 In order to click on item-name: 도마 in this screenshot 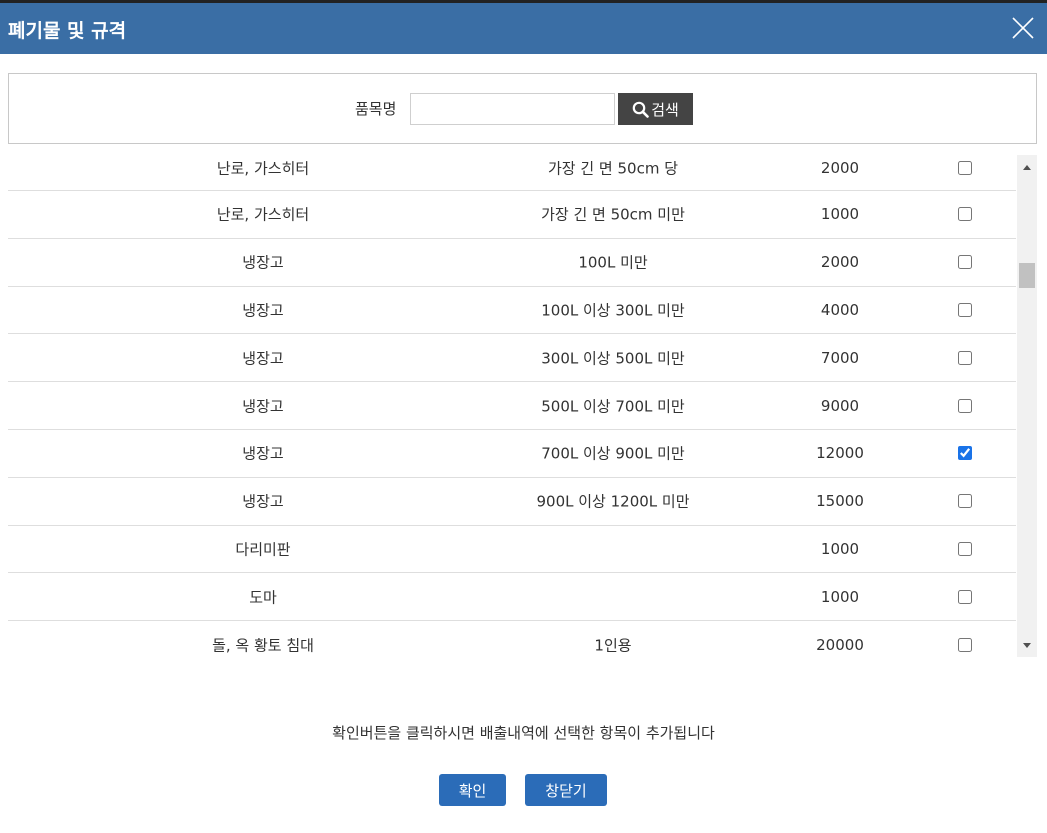, I will do `click(263, 597)`.